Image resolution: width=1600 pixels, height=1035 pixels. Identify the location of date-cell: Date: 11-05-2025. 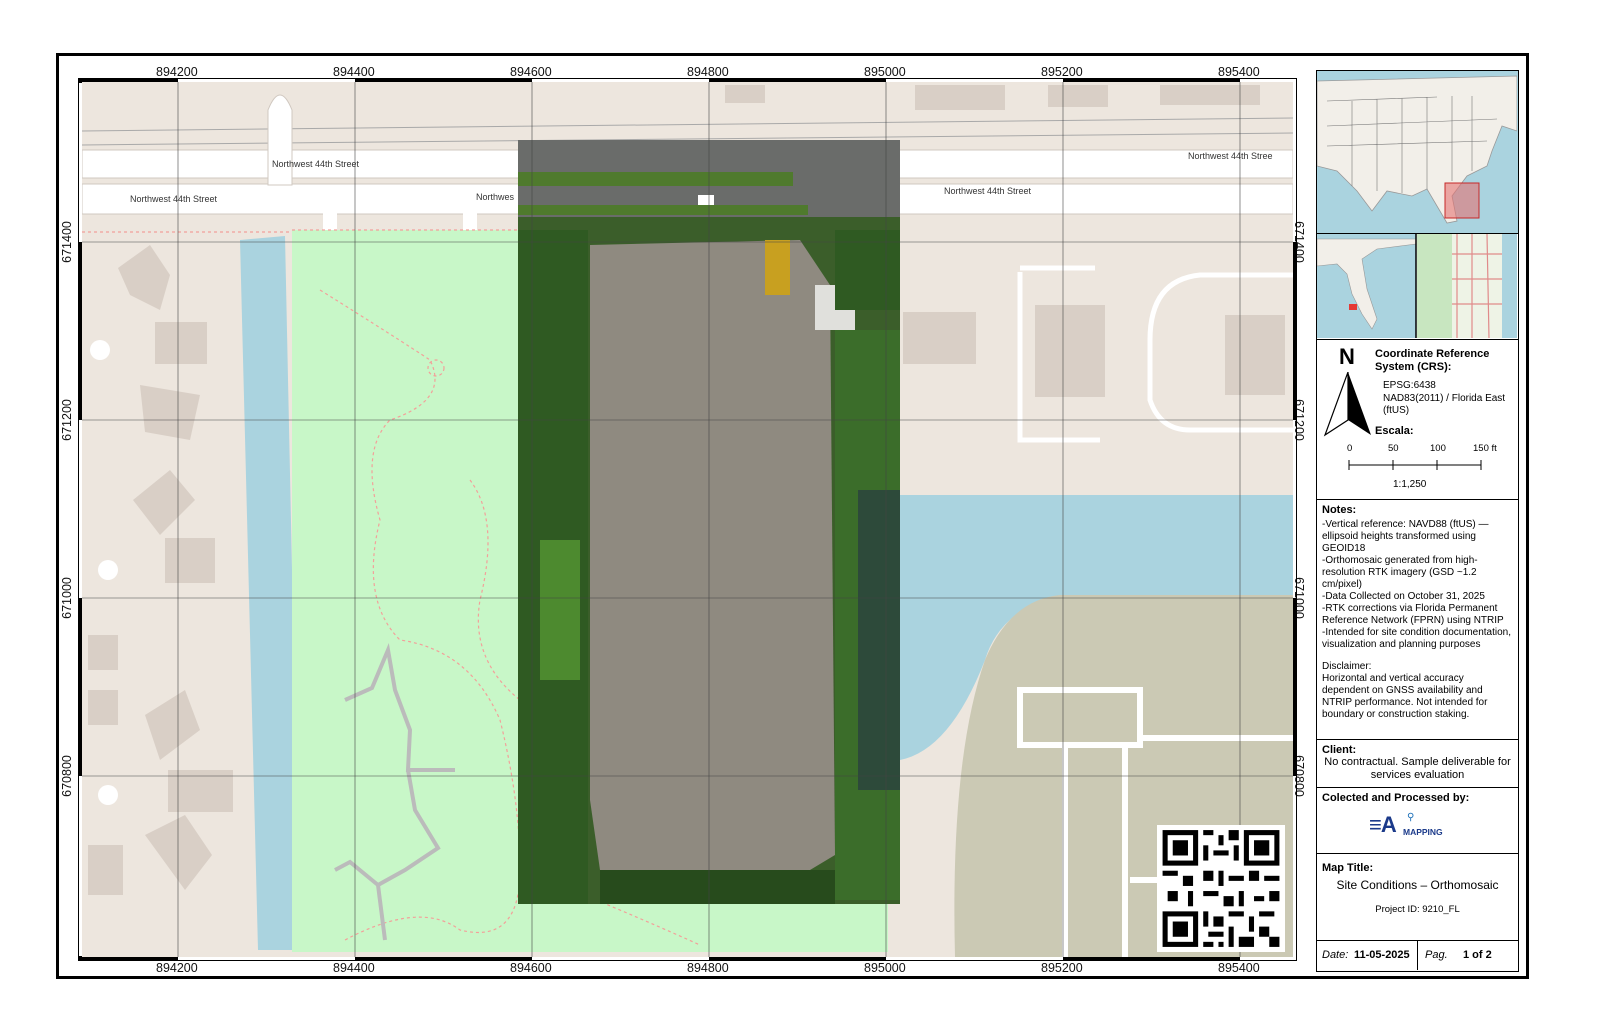
(1367, 955).